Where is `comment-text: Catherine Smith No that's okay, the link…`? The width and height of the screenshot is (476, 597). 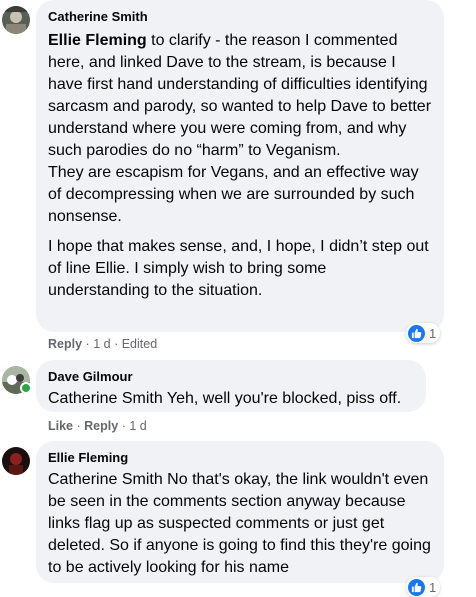
comment-text: Catherine Smith No that's okay, the link… is located at coordinates (239, 523).